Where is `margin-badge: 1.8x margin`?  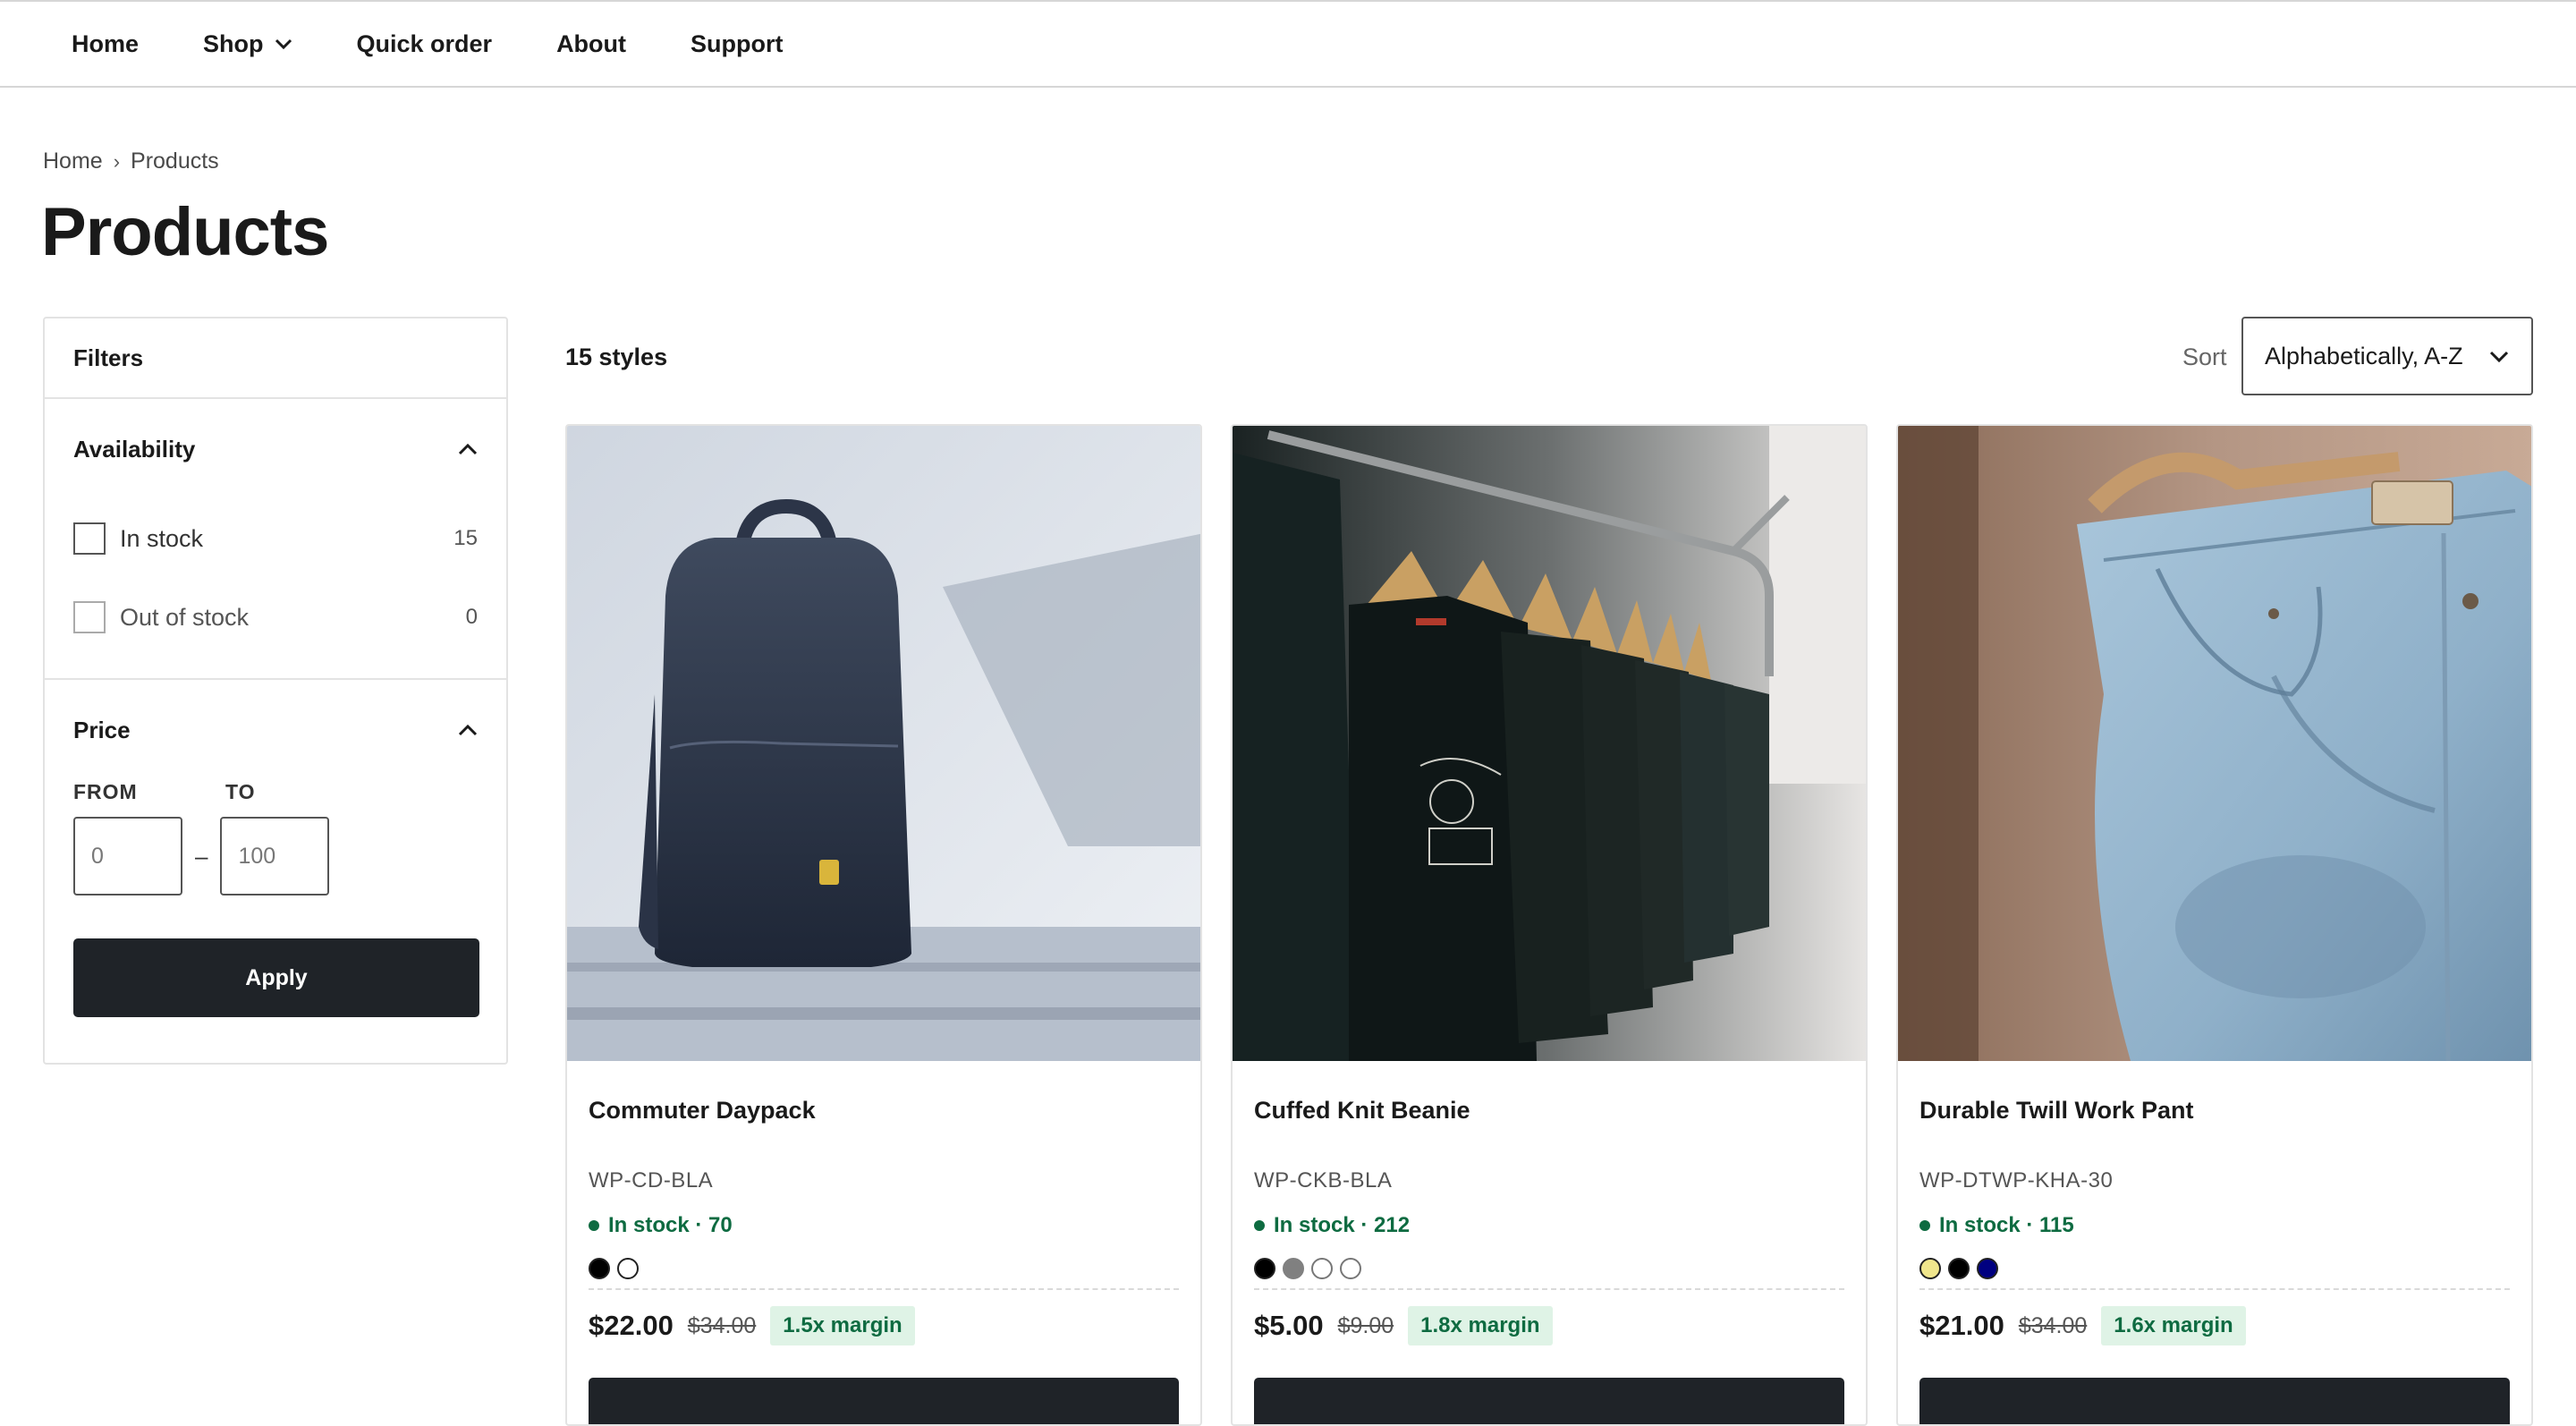 margin-badge: 1.8x margin is located at coordinates (1480, 1326).